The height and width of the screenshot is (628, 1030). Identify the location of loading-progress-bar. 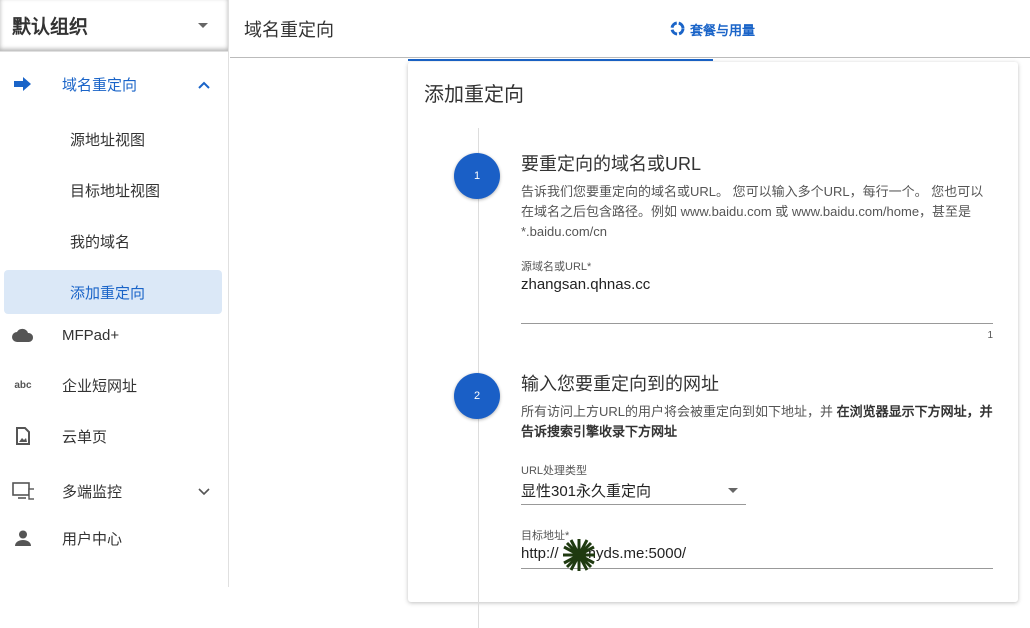
(560, 60).